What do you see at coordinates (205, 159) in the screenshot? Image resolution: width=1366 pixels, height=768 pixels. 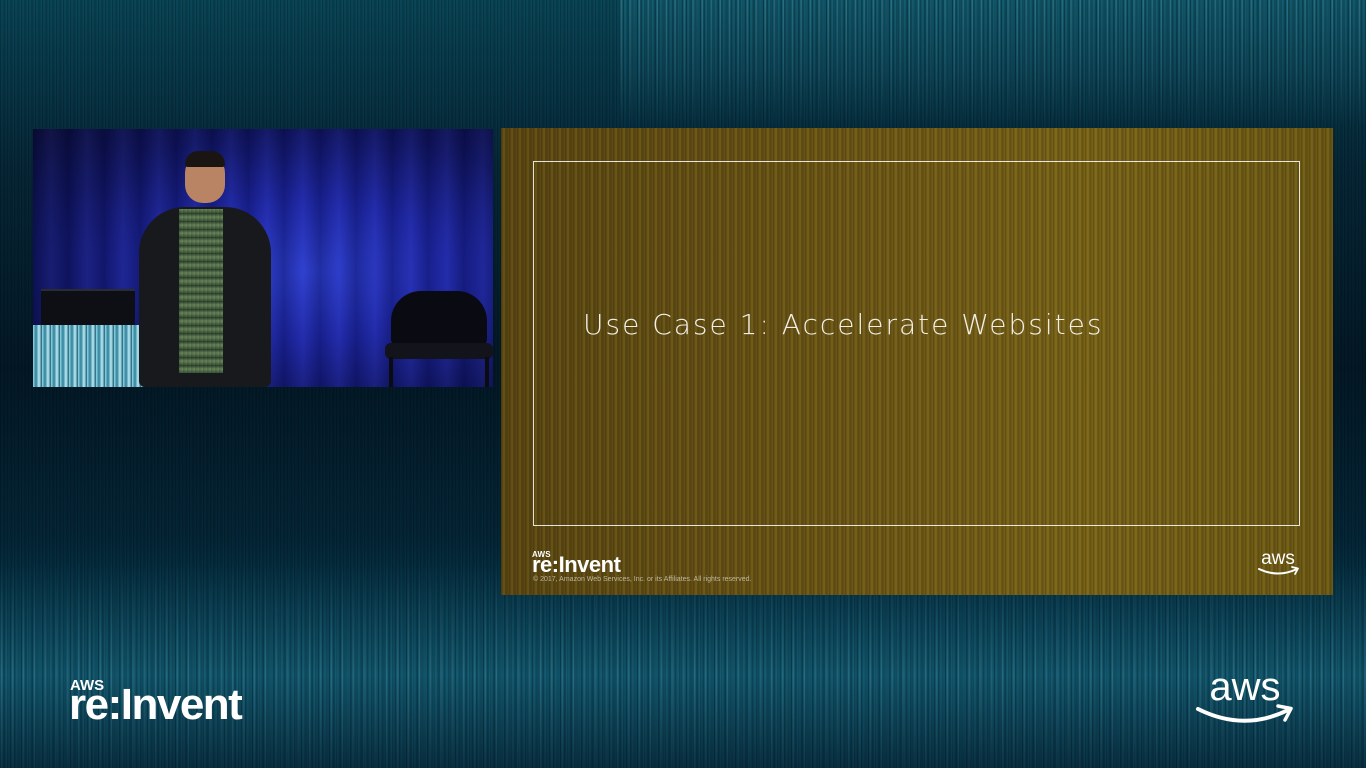 I see `speaker-hair` at bounding box center [205, 159].